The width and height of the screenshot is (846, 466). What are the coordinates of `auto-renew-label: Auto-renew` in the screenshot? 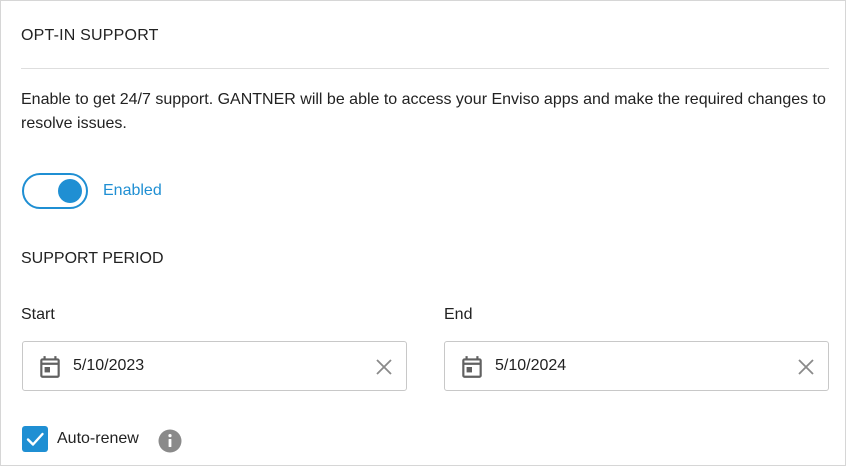 It's located at (98, 438).